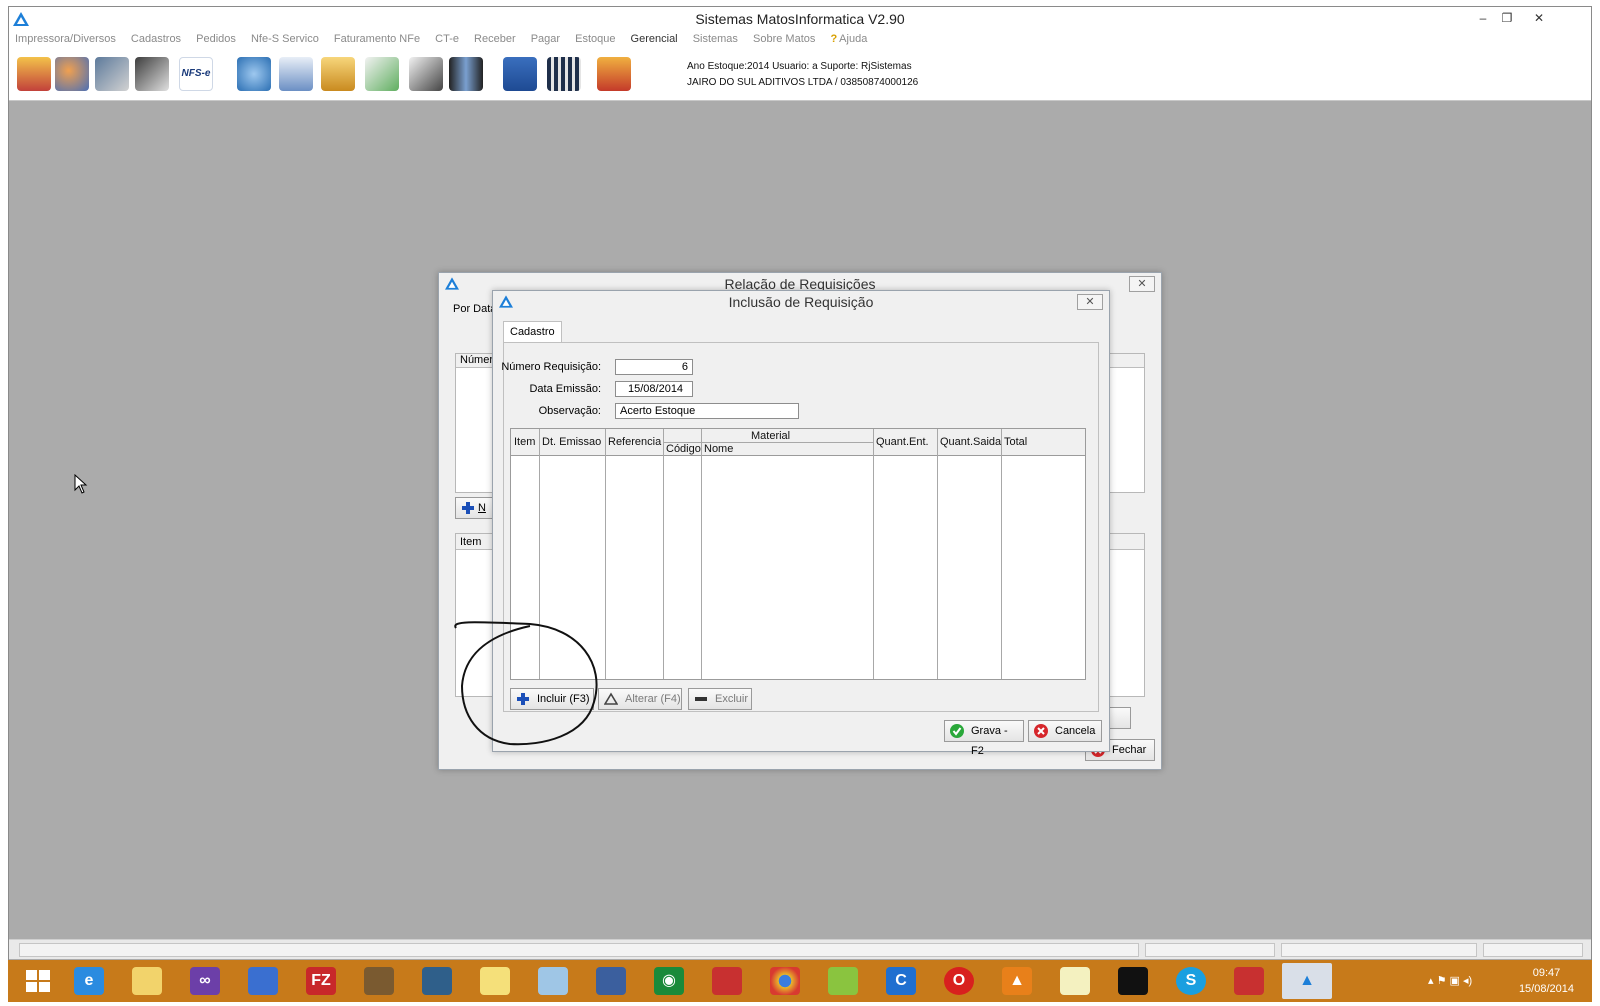 The image size is (1600, 1006). Describe the element at coordinates (72, 74) in the screenshot. I see `clients-icon` at that location.